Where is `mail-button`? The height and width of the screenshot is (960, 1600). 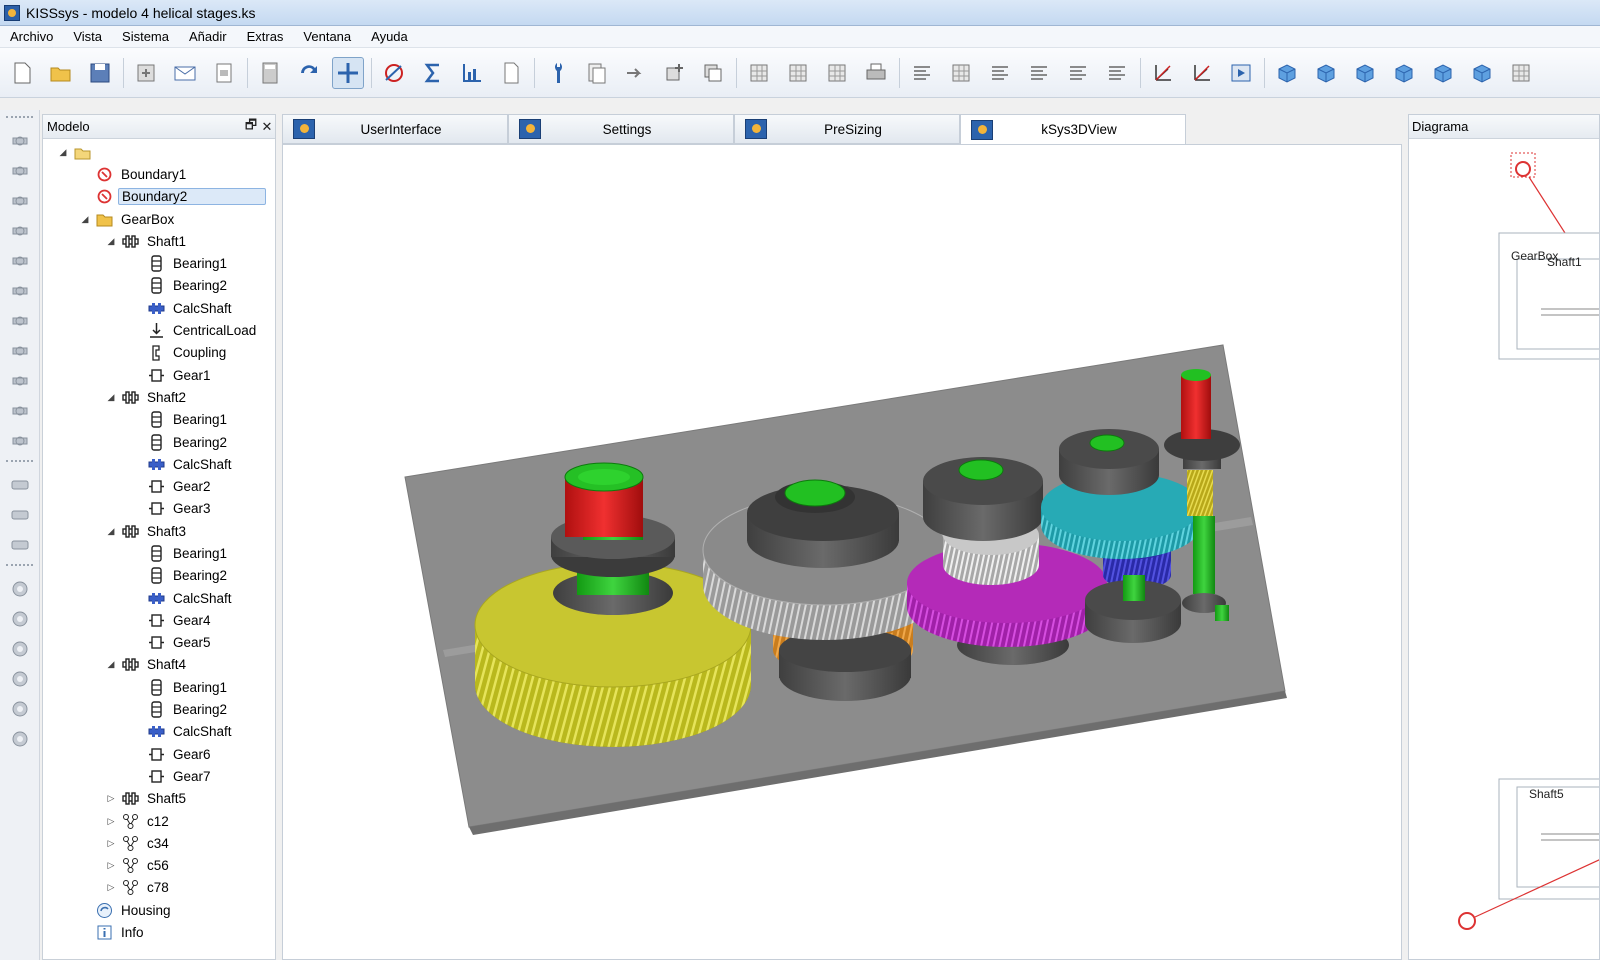
mail-button is located at coordinates (185, 73).